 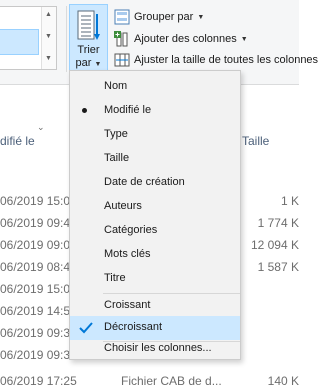 I want to click on menu-item-name: Nom, so click(x=155, y=87).